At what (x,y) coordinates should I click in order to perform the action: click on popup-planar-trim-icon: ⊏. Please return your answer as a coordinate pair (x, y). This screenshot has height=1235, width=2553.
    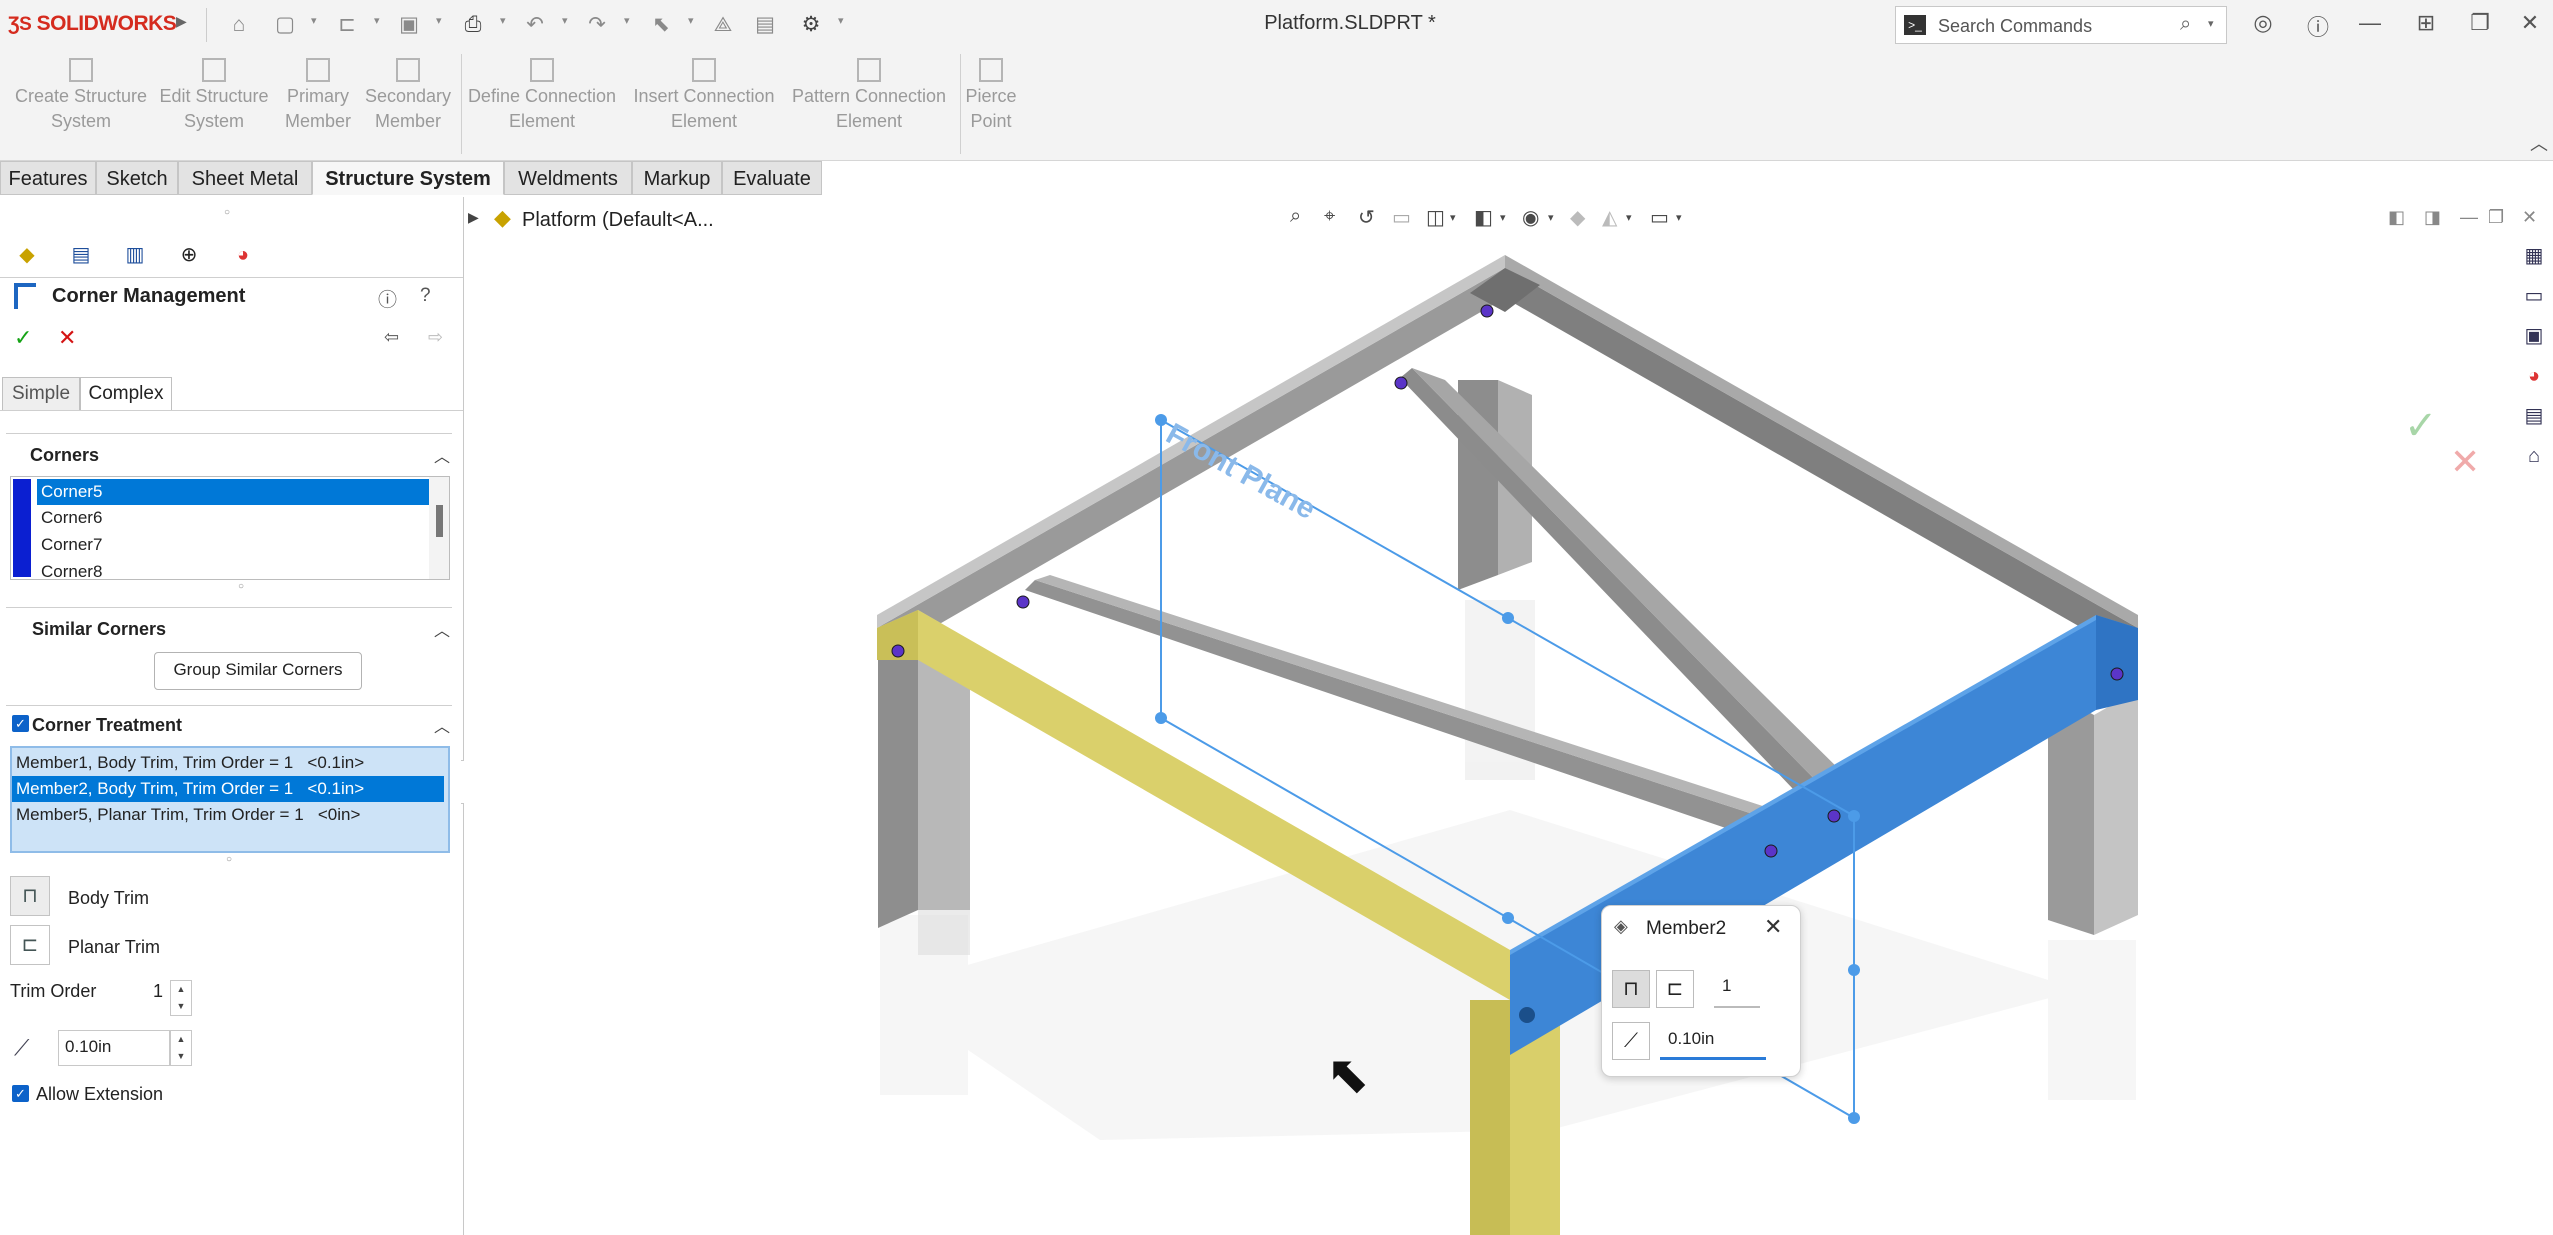
    Looking at the image, I should click on (1675, 989).